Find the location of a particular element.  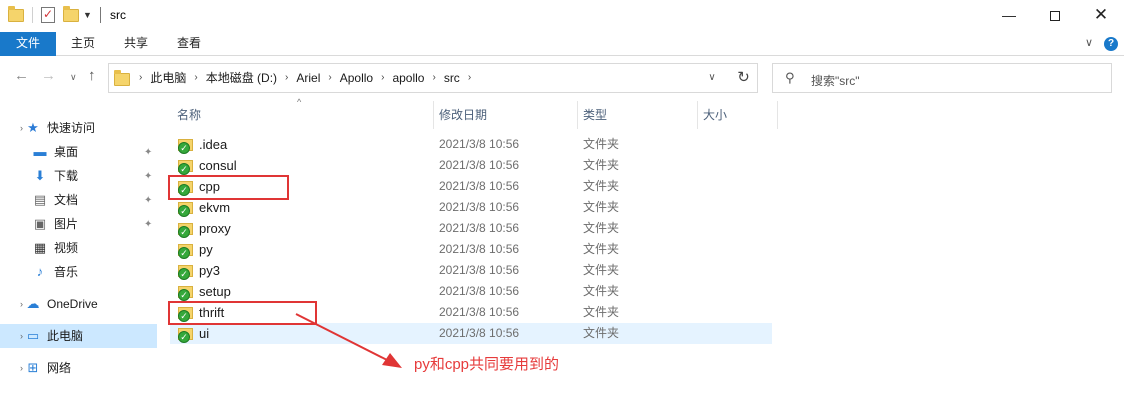

new-folder-icon is located at coordinates (71, 13).